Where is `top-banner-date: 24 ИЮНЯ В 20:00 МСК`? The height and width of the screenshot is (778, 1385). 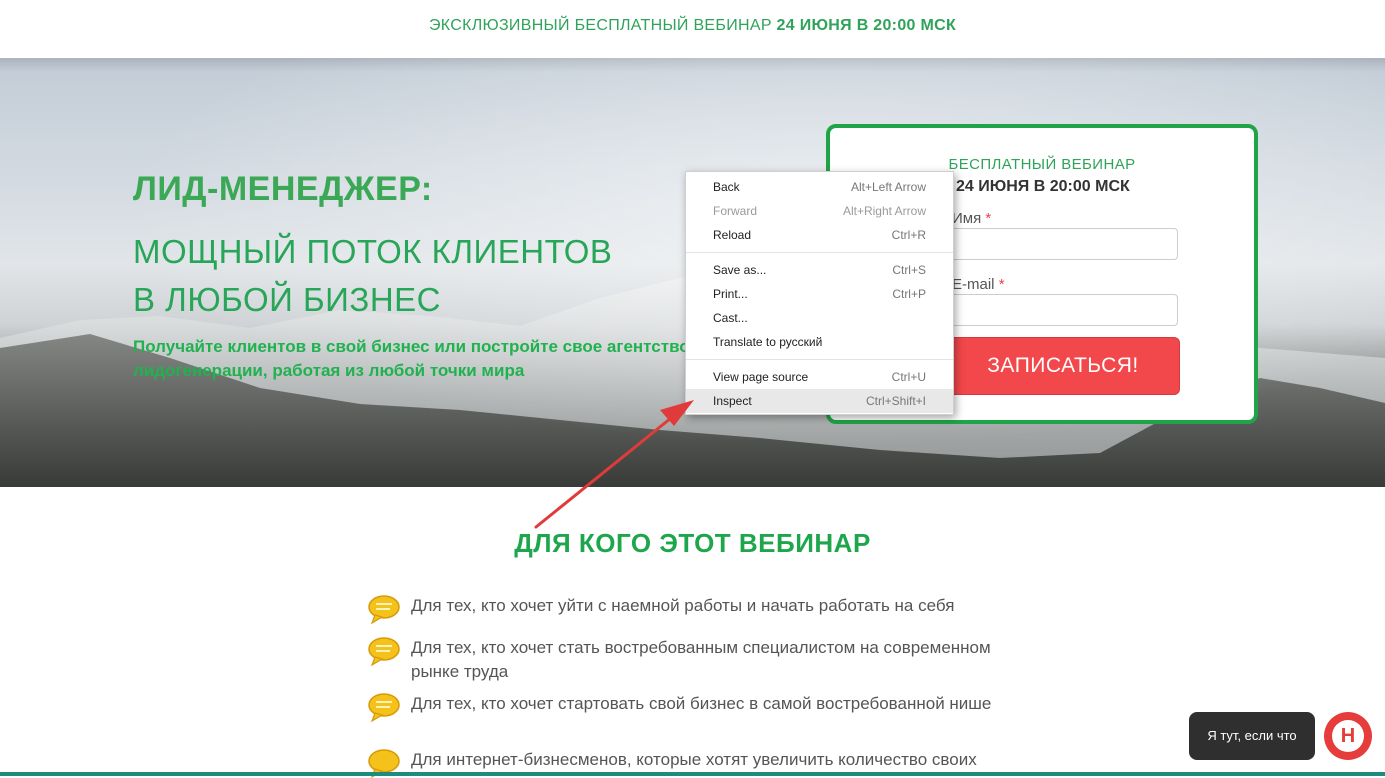 top-banner-date: 24 ИЮНЯ В 20:00 МСК is located at coordinates (866, 25).